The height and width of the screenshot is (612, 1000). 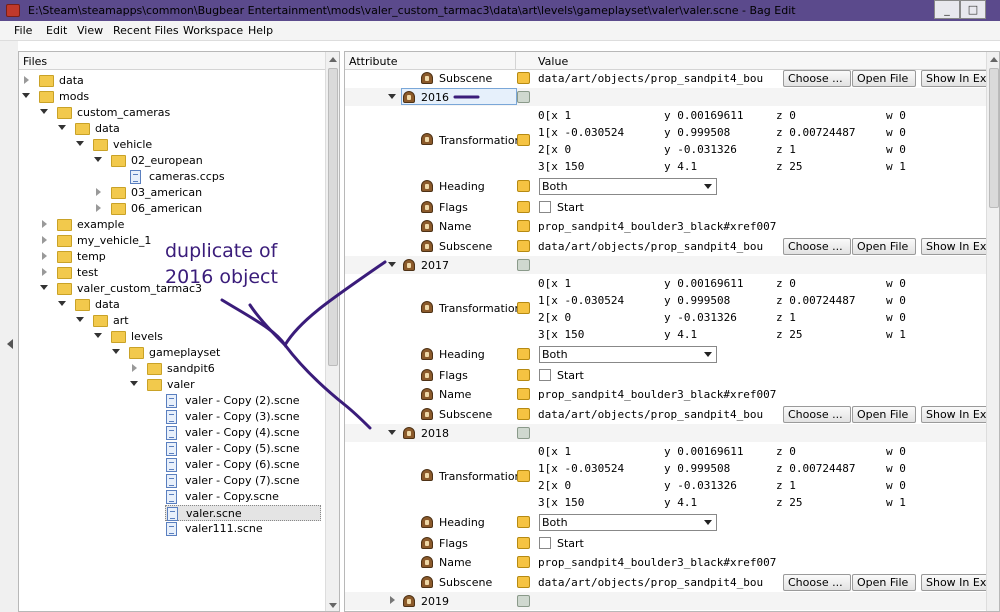 I want to click on chevron-down-icon, so click(x=708, y=354).